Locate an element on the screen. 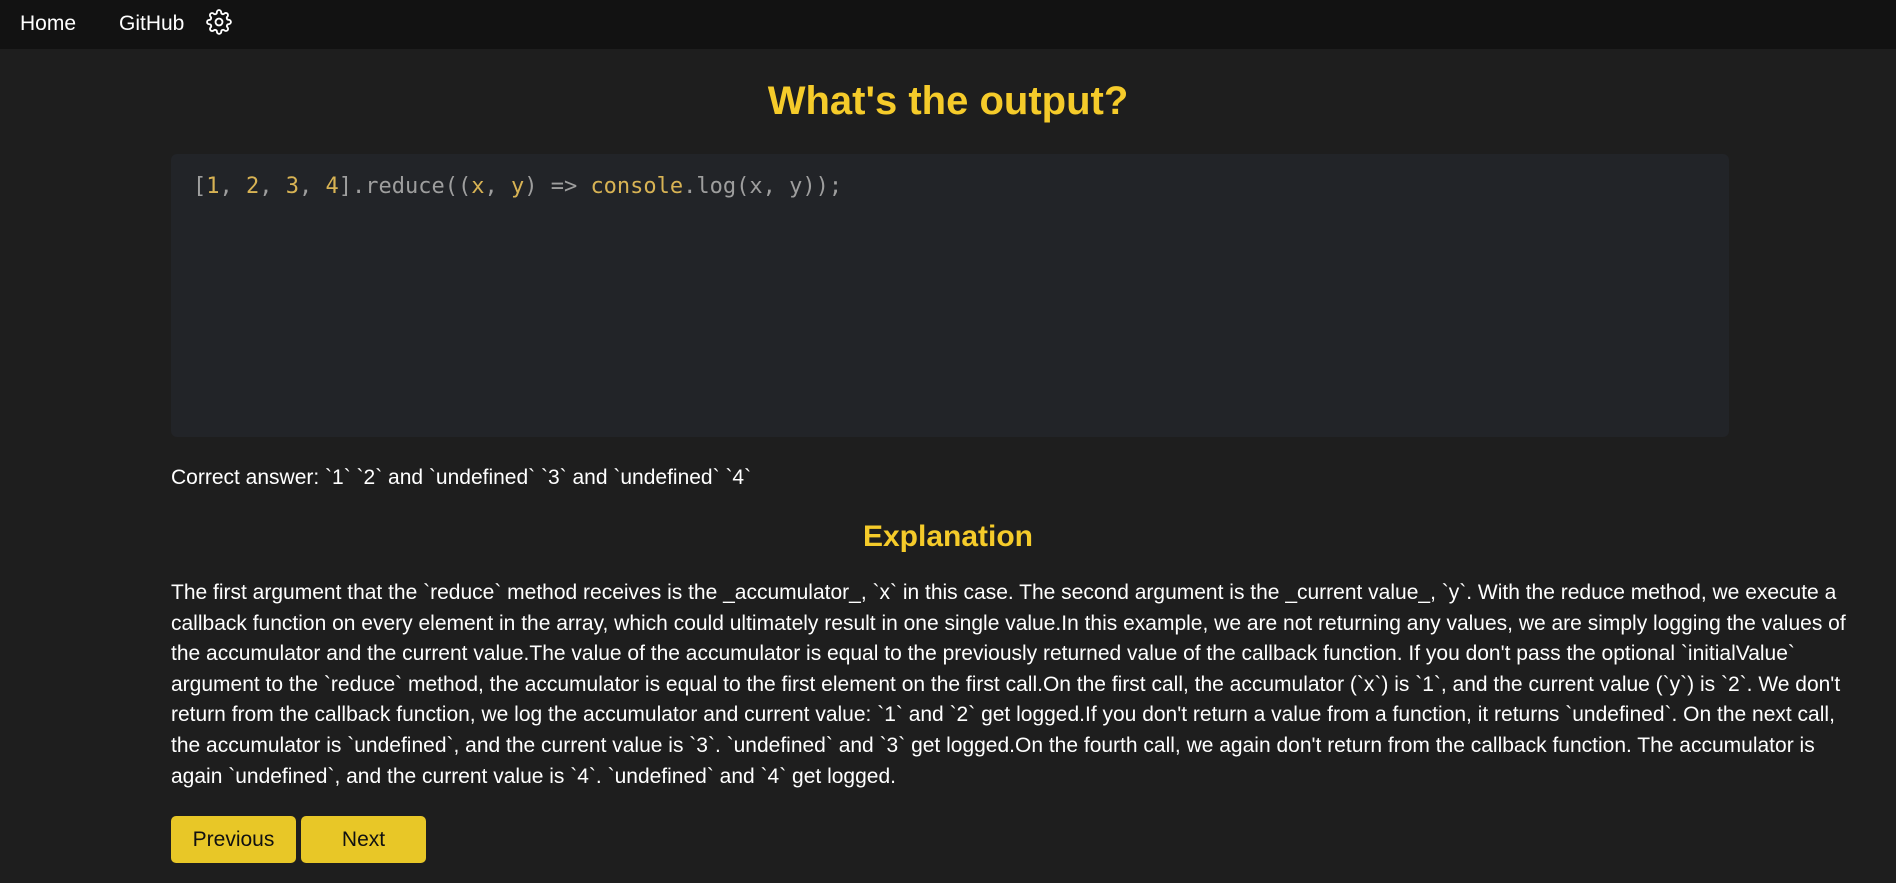 The width and height of the screenshot is (1896, 883). code-object: console is located at coordinates (637, 186).